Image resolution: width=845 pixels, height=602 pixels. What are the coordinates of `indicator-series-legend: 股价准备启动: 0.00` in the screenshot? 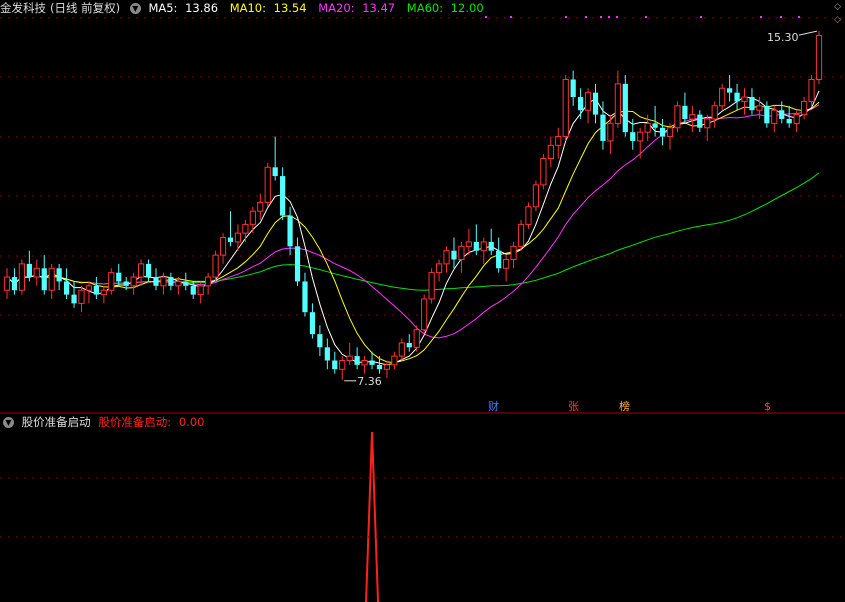 It's located at (151, 422).